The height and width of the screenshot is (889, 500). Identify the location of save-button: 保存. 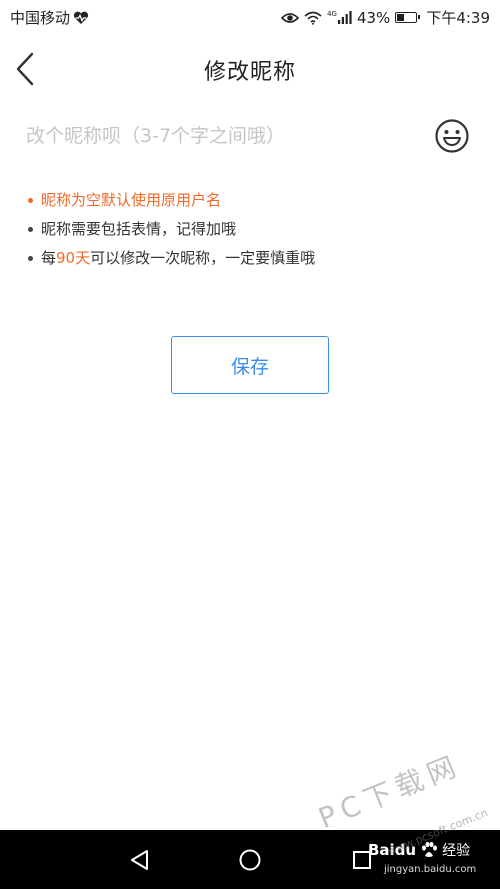
(250, 365).